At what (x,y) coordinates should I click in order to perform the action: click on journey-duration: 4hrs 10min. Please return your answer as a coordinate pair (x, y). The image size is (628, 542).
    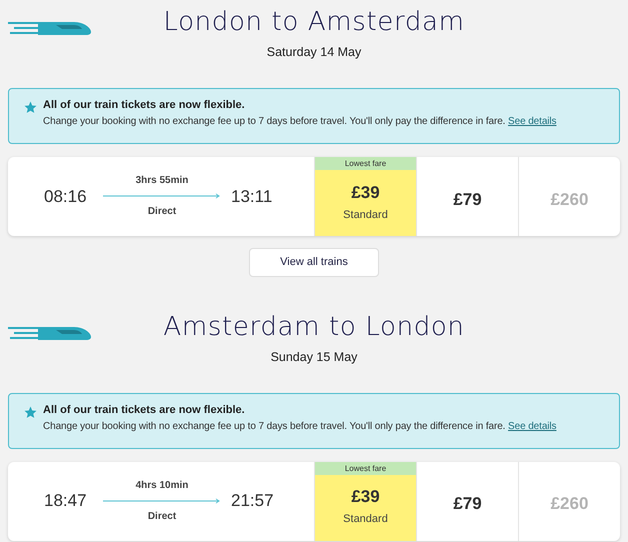
    Looking at the image, I should click on (162, 486).